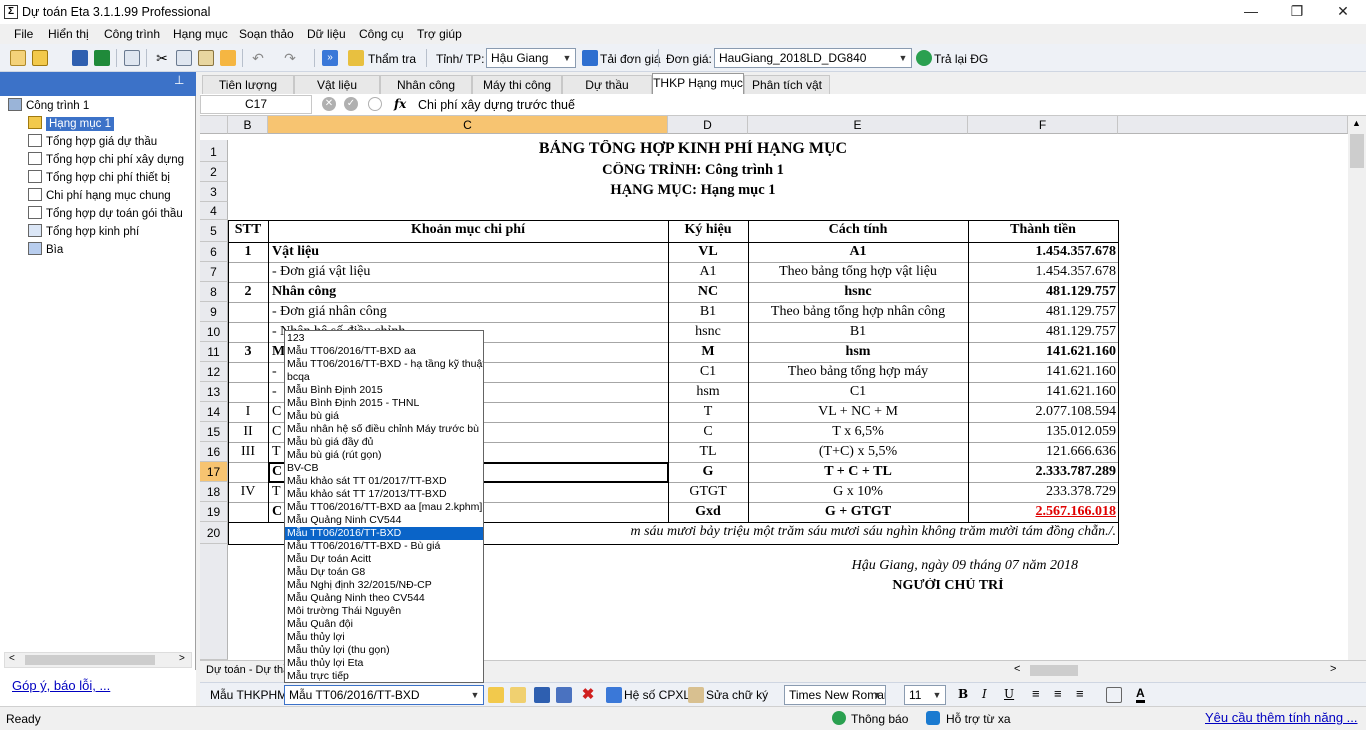  I want to click on table-cell-amt: 2.077.108.594, so click(1043, 412).